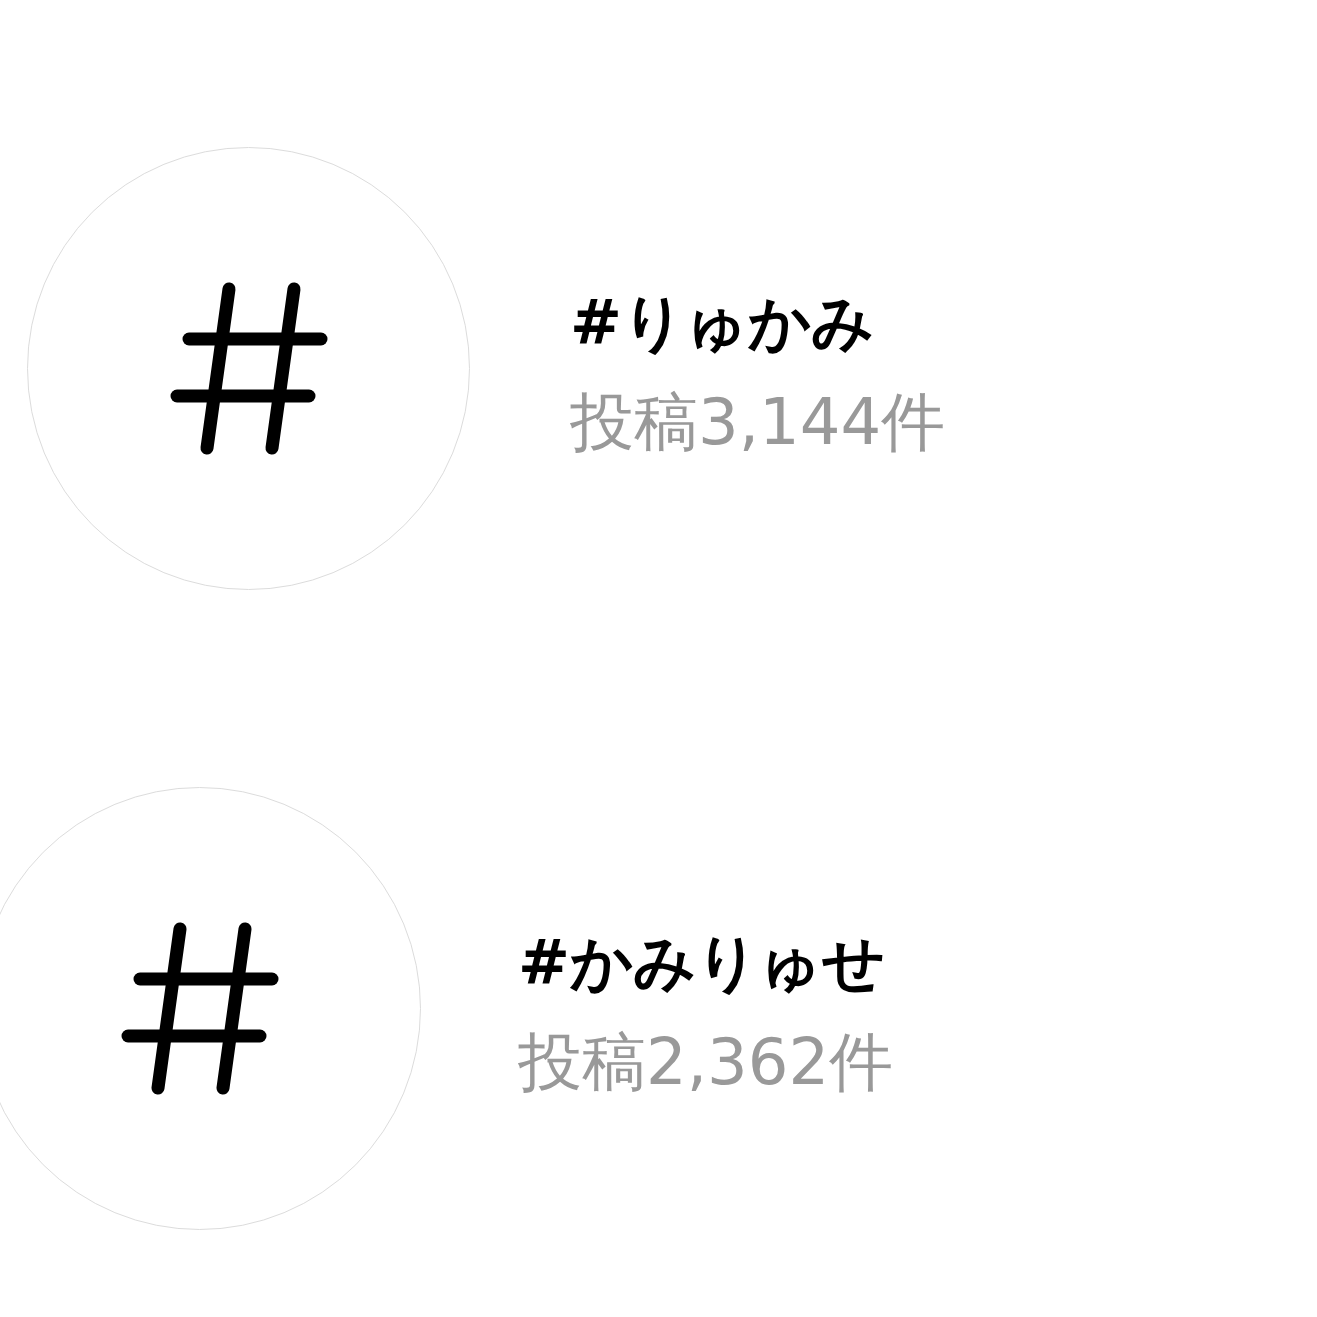 The height and width of the screenshot is (1317, 1317). I want to click on post-count: 投稿3,144件, so click(758, 422).